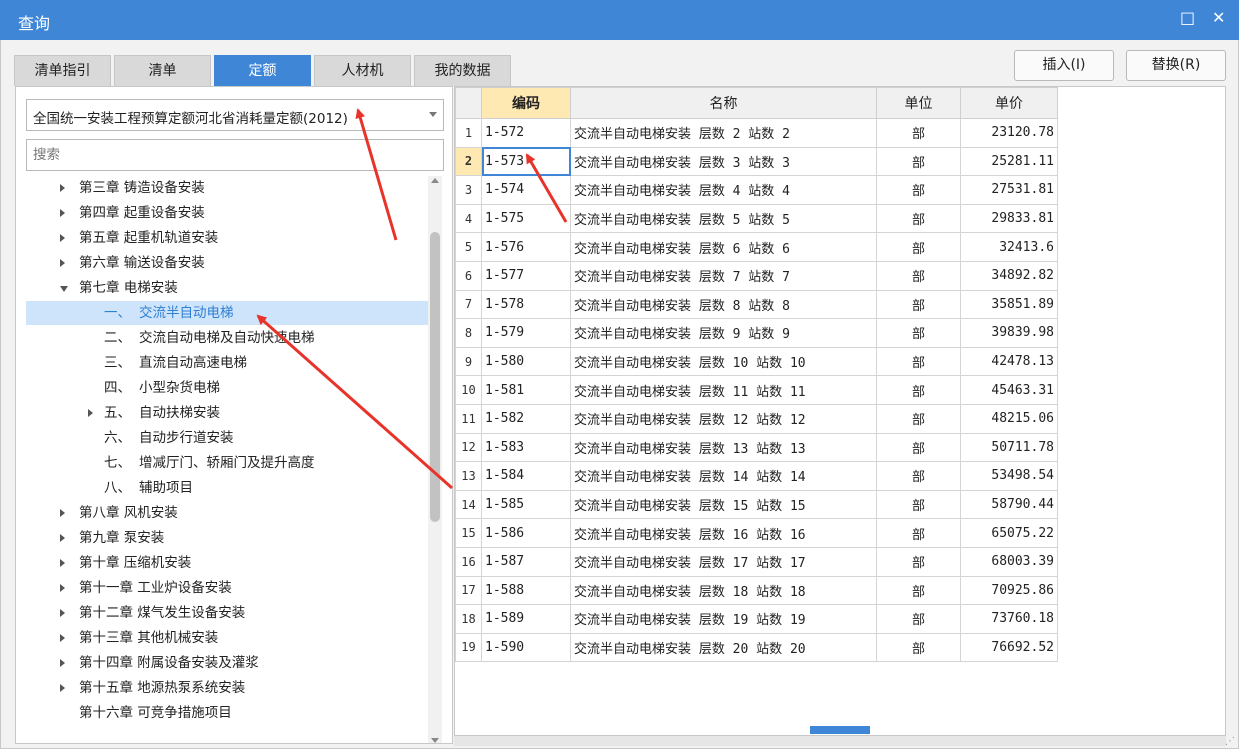  I want to click on search-input, so click(235, 155).